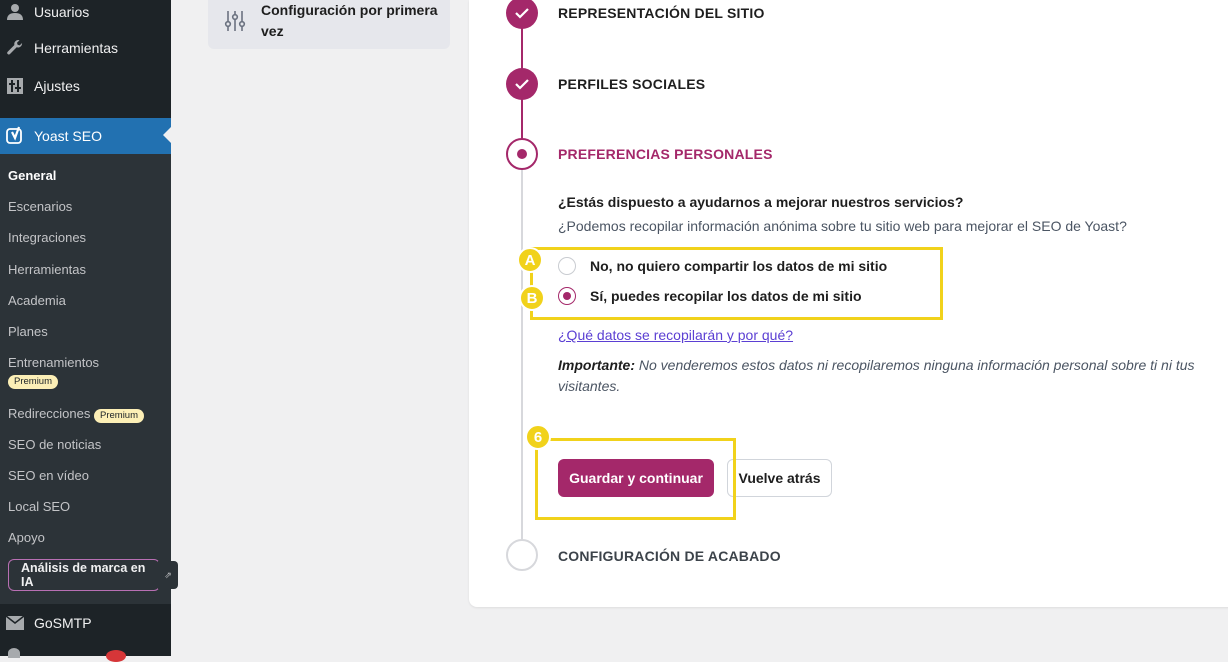  Describe the element at coordinates (54, 362) in the screenshot. I see `submenu-label: Entrenamientos` at that location.